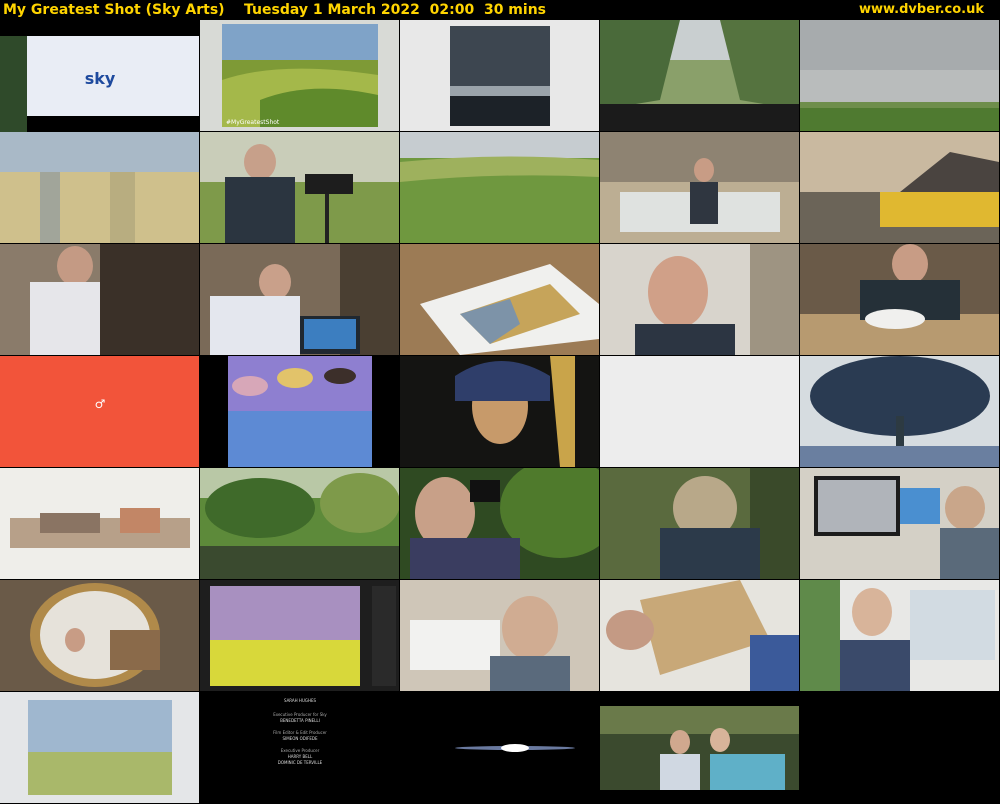 Image resolution: width=1000 pixels, height=804 pixels. I want to click on thumbnail-1: sky, so click(99, 91).